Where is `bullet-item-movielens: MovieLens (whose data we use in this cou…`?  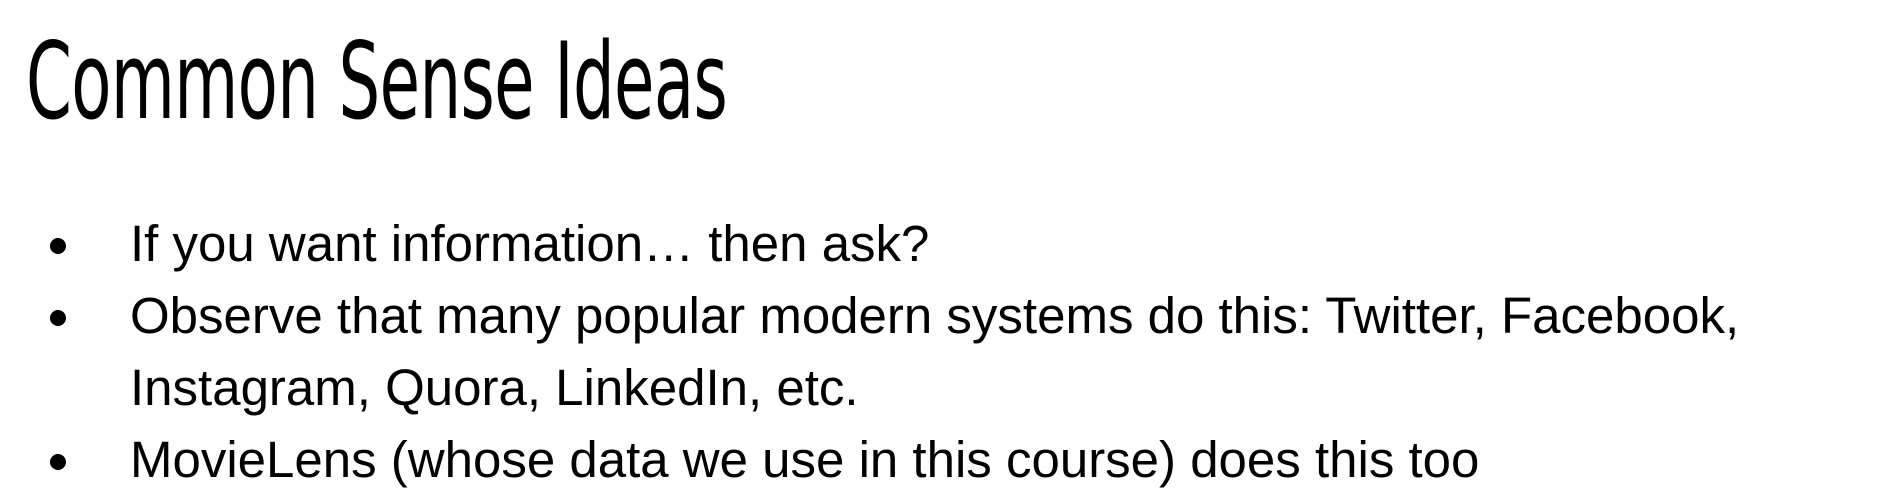
bullet-item-movielens: MovieLens (whose data we use in this cou… is located at coordinates (944, 460).